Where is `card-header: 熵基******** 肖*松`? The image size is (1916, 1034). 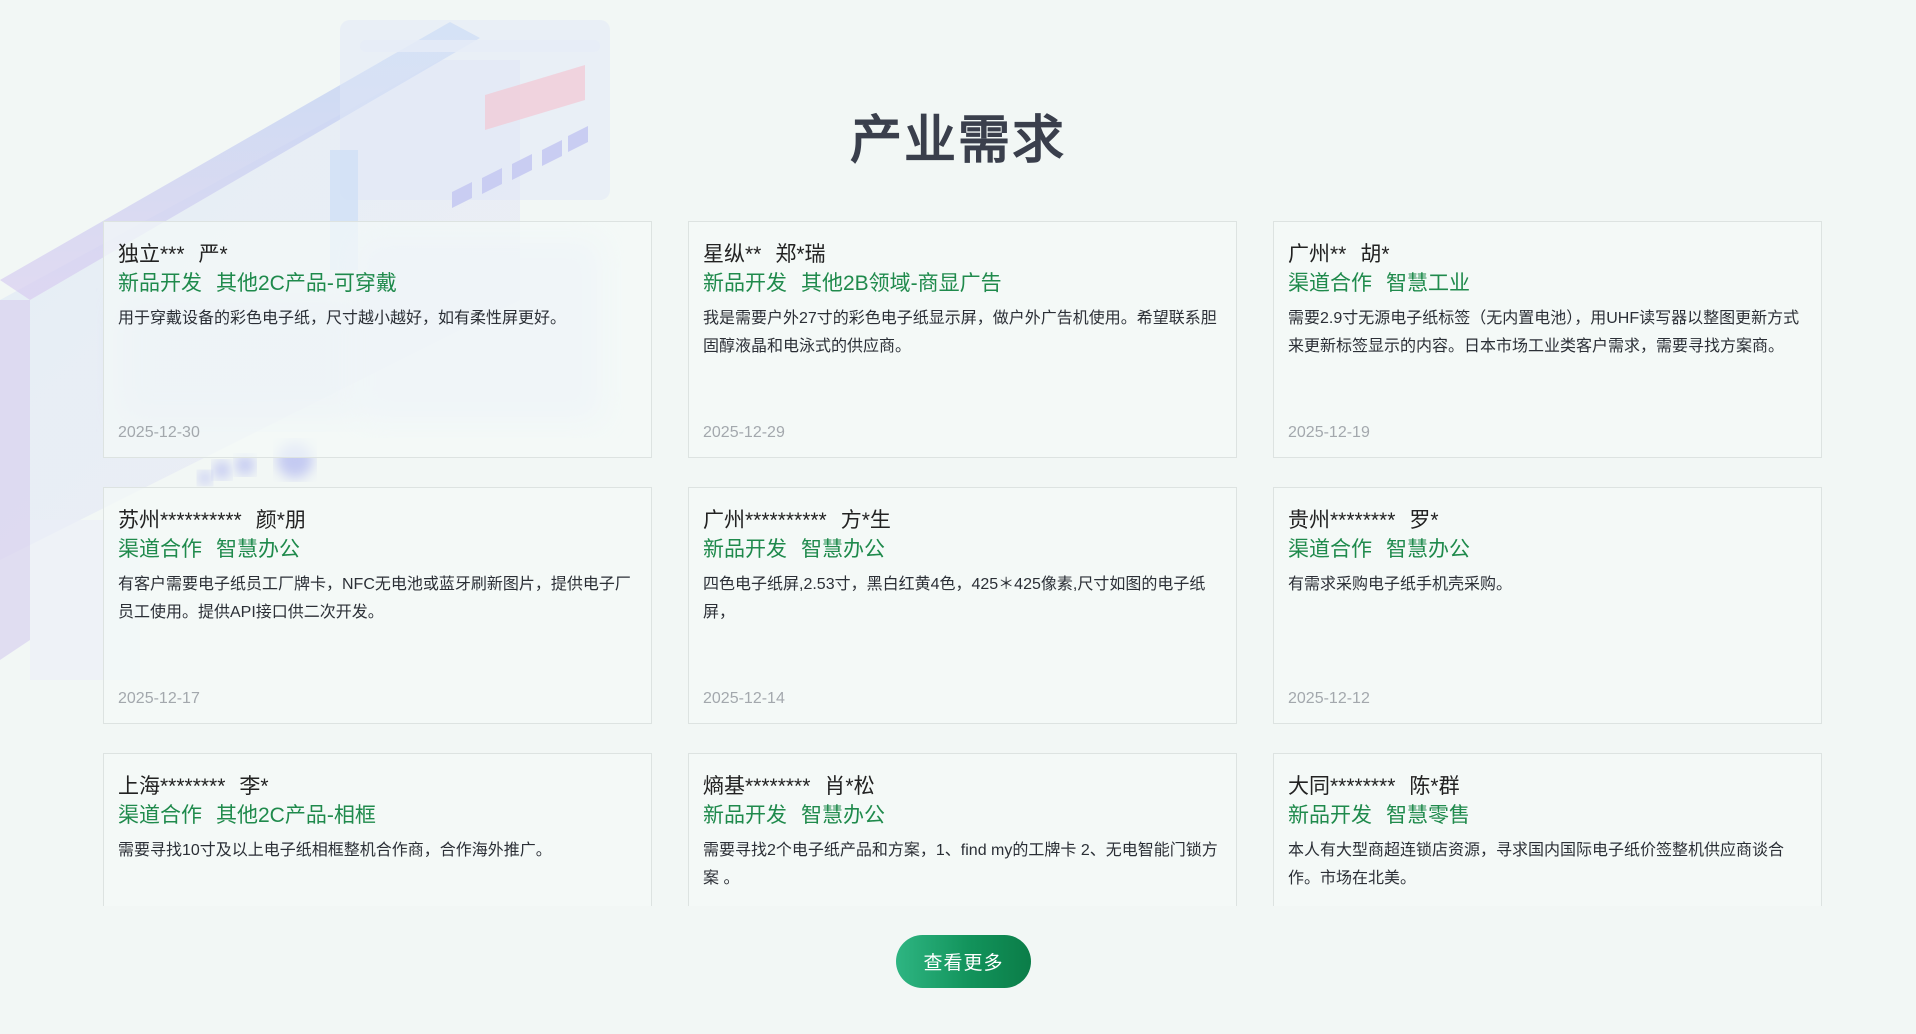 card-header: 熵基******** 肖*松 is located at coordinates (962, 787).